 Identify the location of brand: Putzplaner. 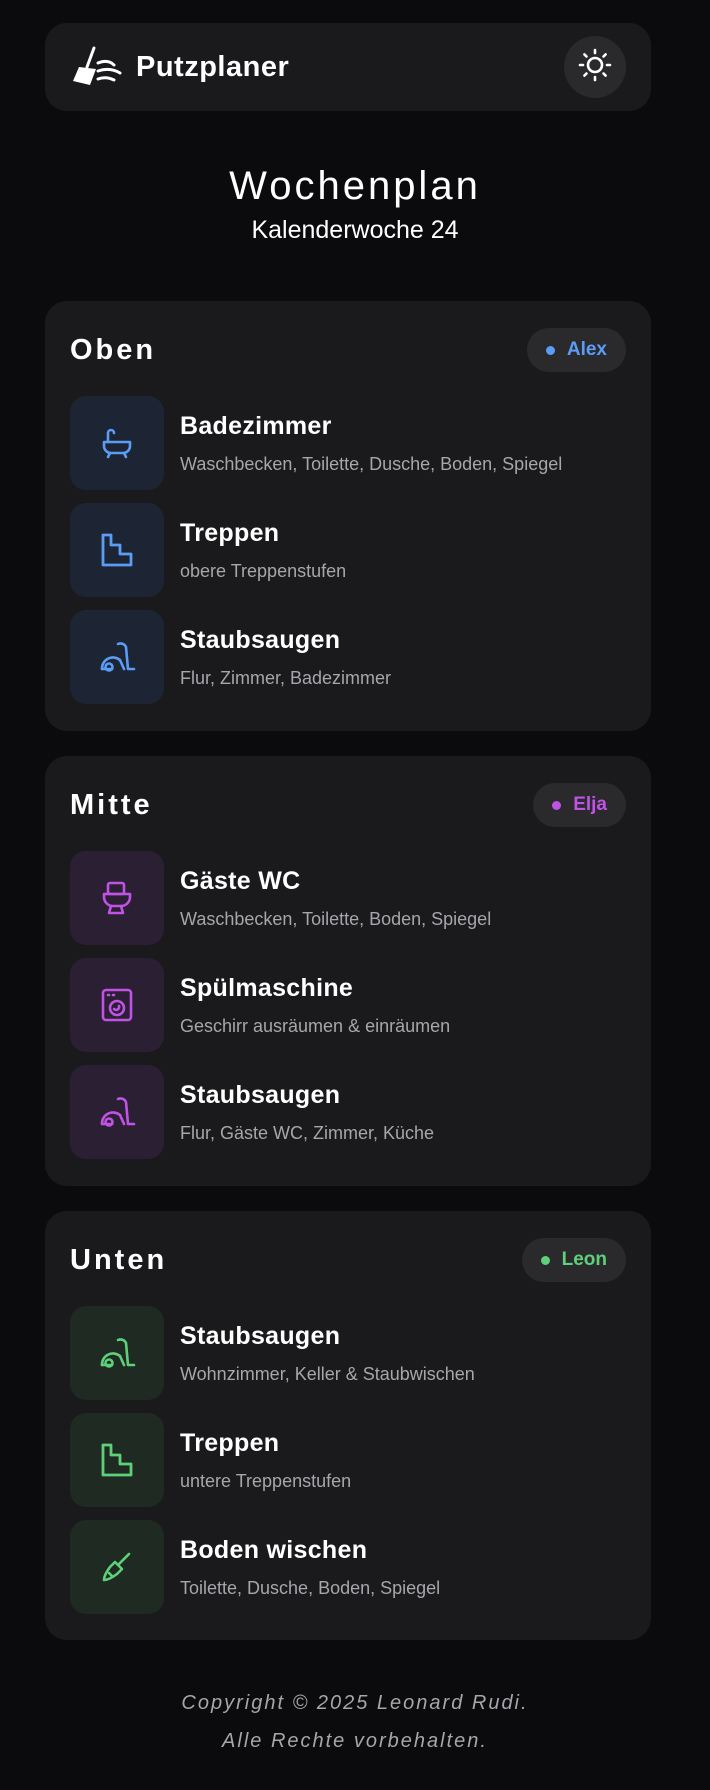
(179, 67).